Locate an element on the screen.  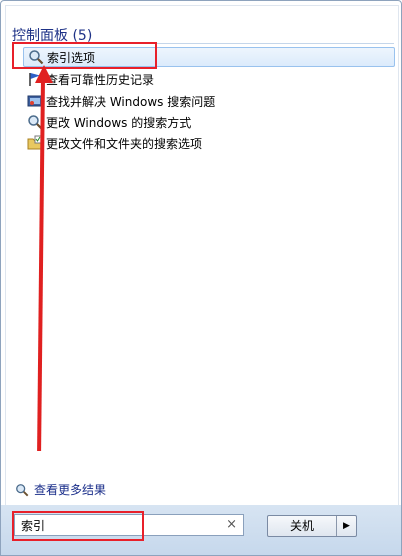
shutdown-button-group: 关机 ▶ is located at coordinates (312, 526).